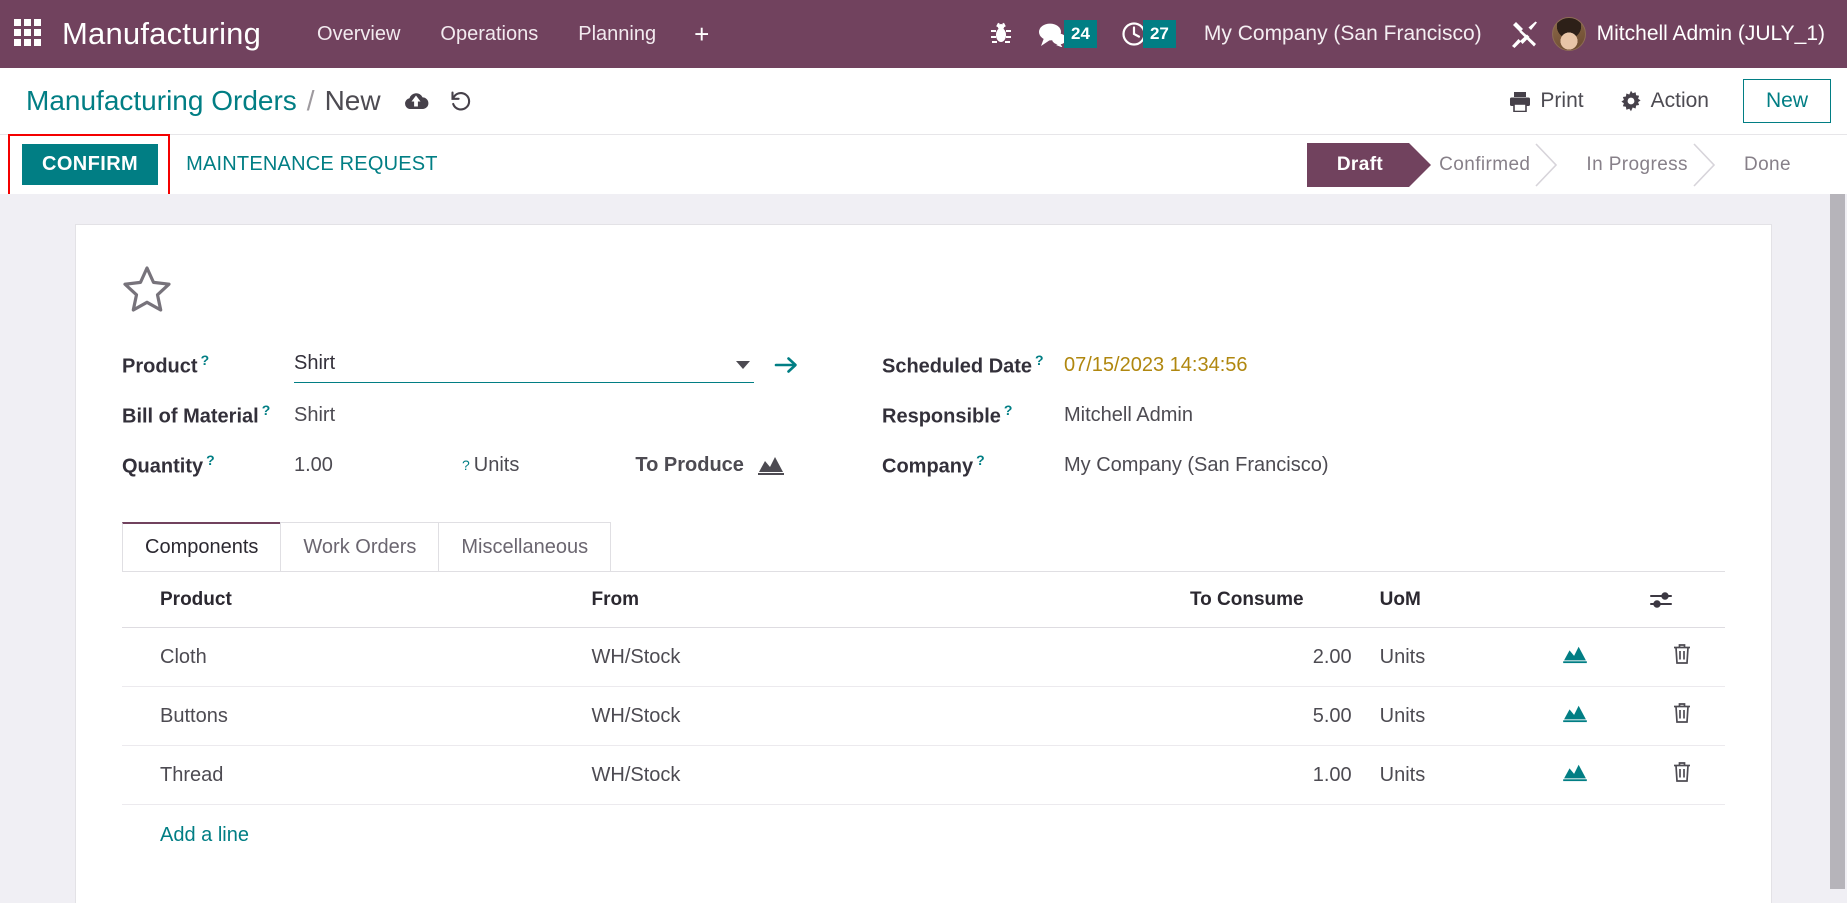 Image resolution: width=1847 pixels, height=903 pixels. Describe the element at coordinates (1039, 360) in the screenshot. I see `scheduled-date-help-icon: ?` at that location.